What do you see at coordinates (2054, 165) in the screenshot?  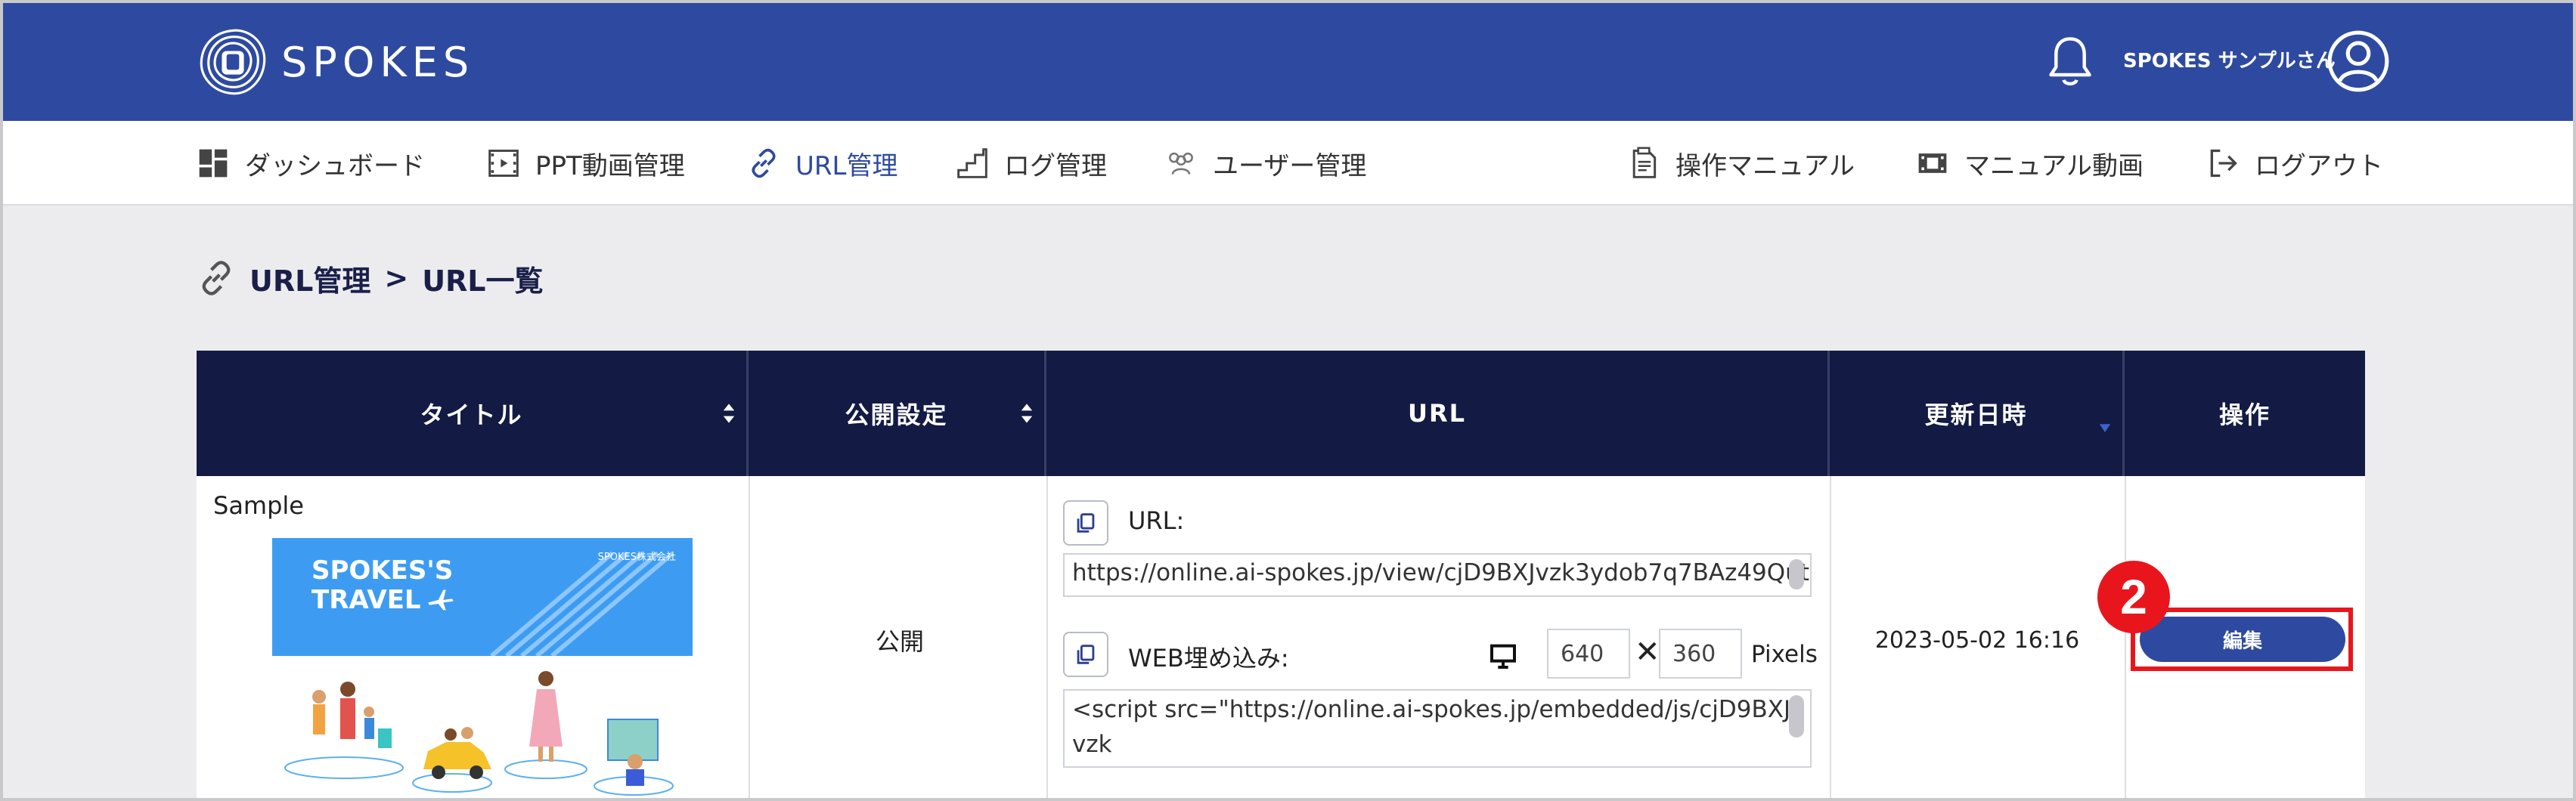 I see `nav-label: マニュアル動画` at bounding box center [2054, 165].